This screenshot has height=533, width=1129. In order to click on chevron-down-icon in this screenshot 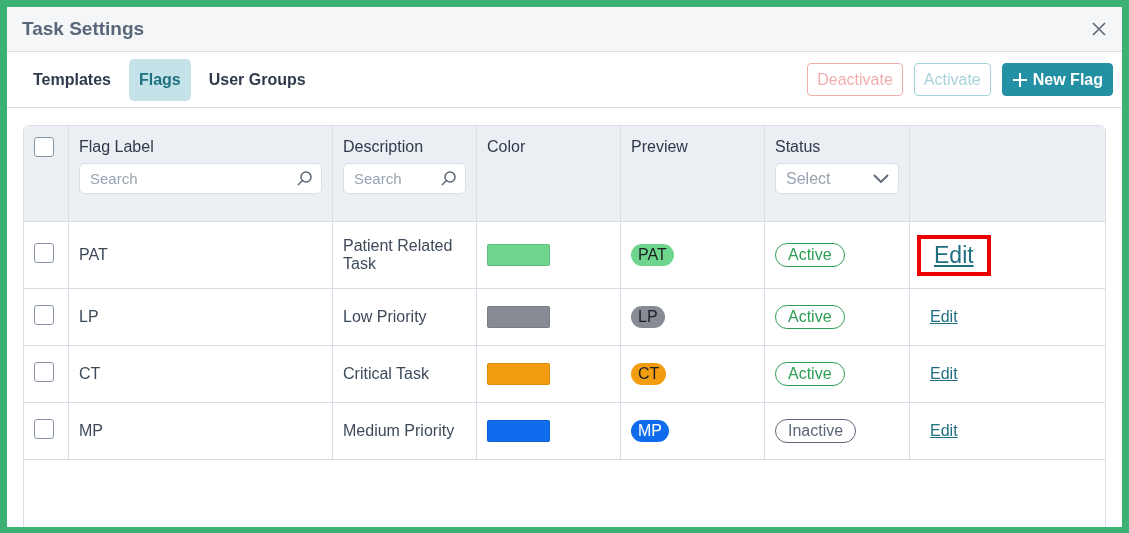, I will do `click(881, 178)`.